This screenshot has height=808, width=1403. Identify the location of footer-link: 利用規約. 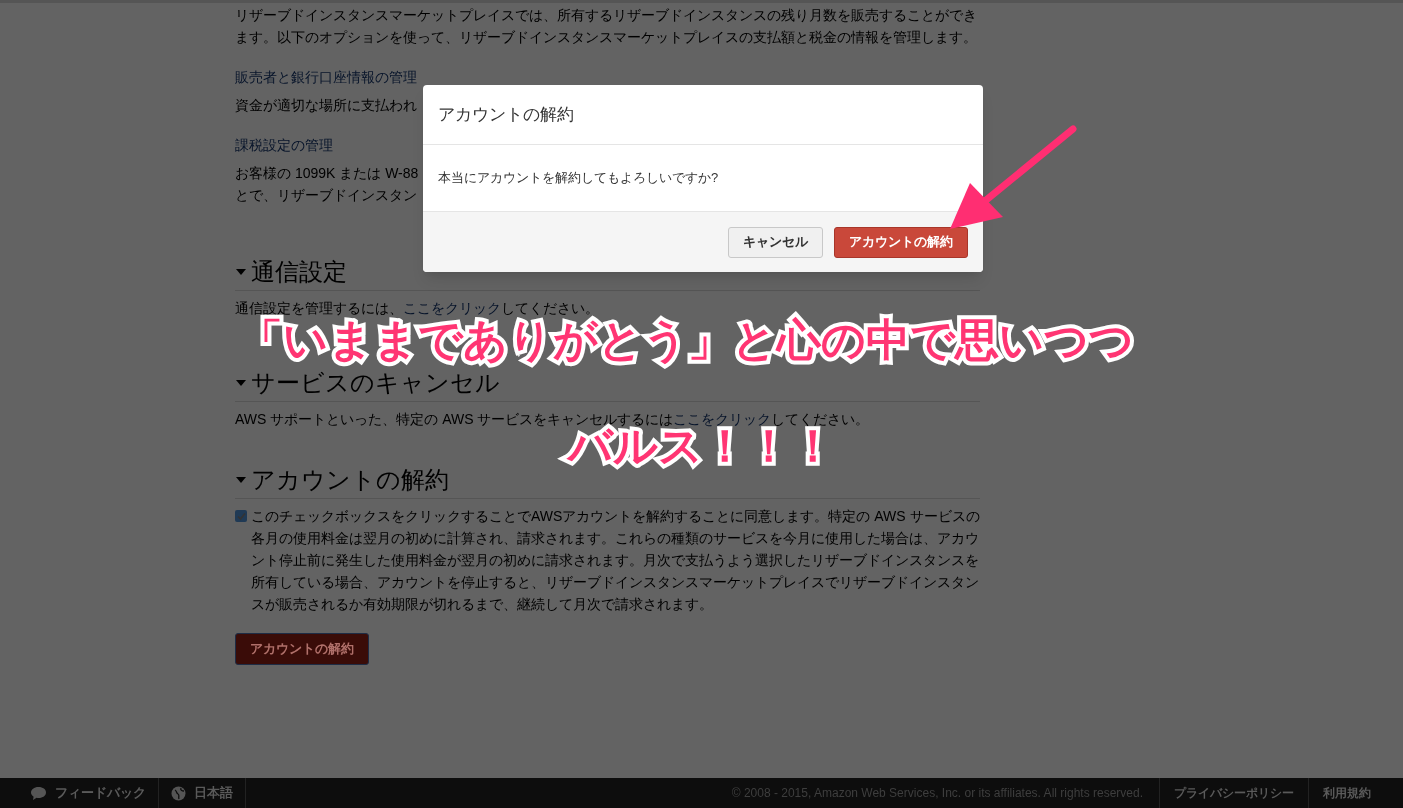
(1355, 793).